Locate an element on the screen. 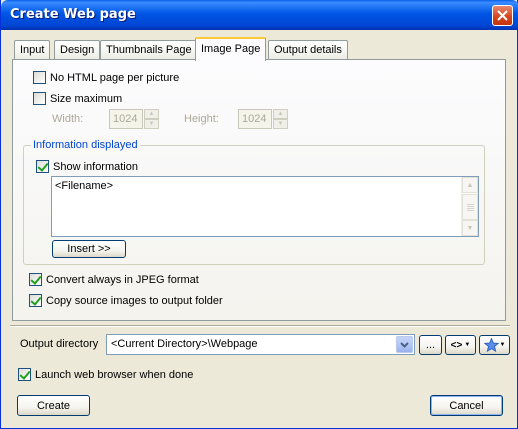  tags-button-label: <> is located at coordinates (456, 345).